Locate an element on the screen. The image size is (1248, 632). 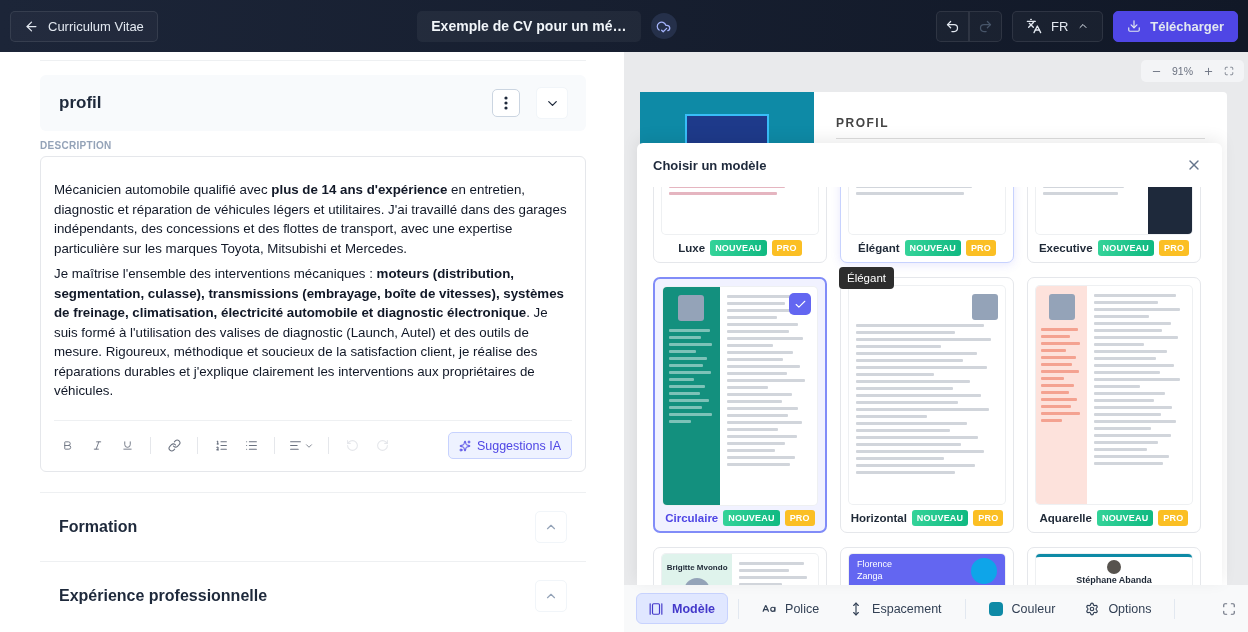
toolbar-tab: Couleur is located at coordinates (1022, 608).